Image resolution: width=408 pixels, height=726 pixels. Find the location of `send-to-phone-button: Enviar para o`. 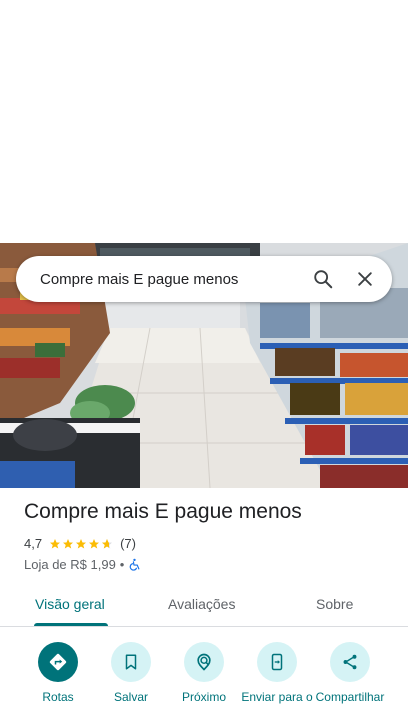

send-to-phone-button: Enviar para o is located at coordinates (277, 673).